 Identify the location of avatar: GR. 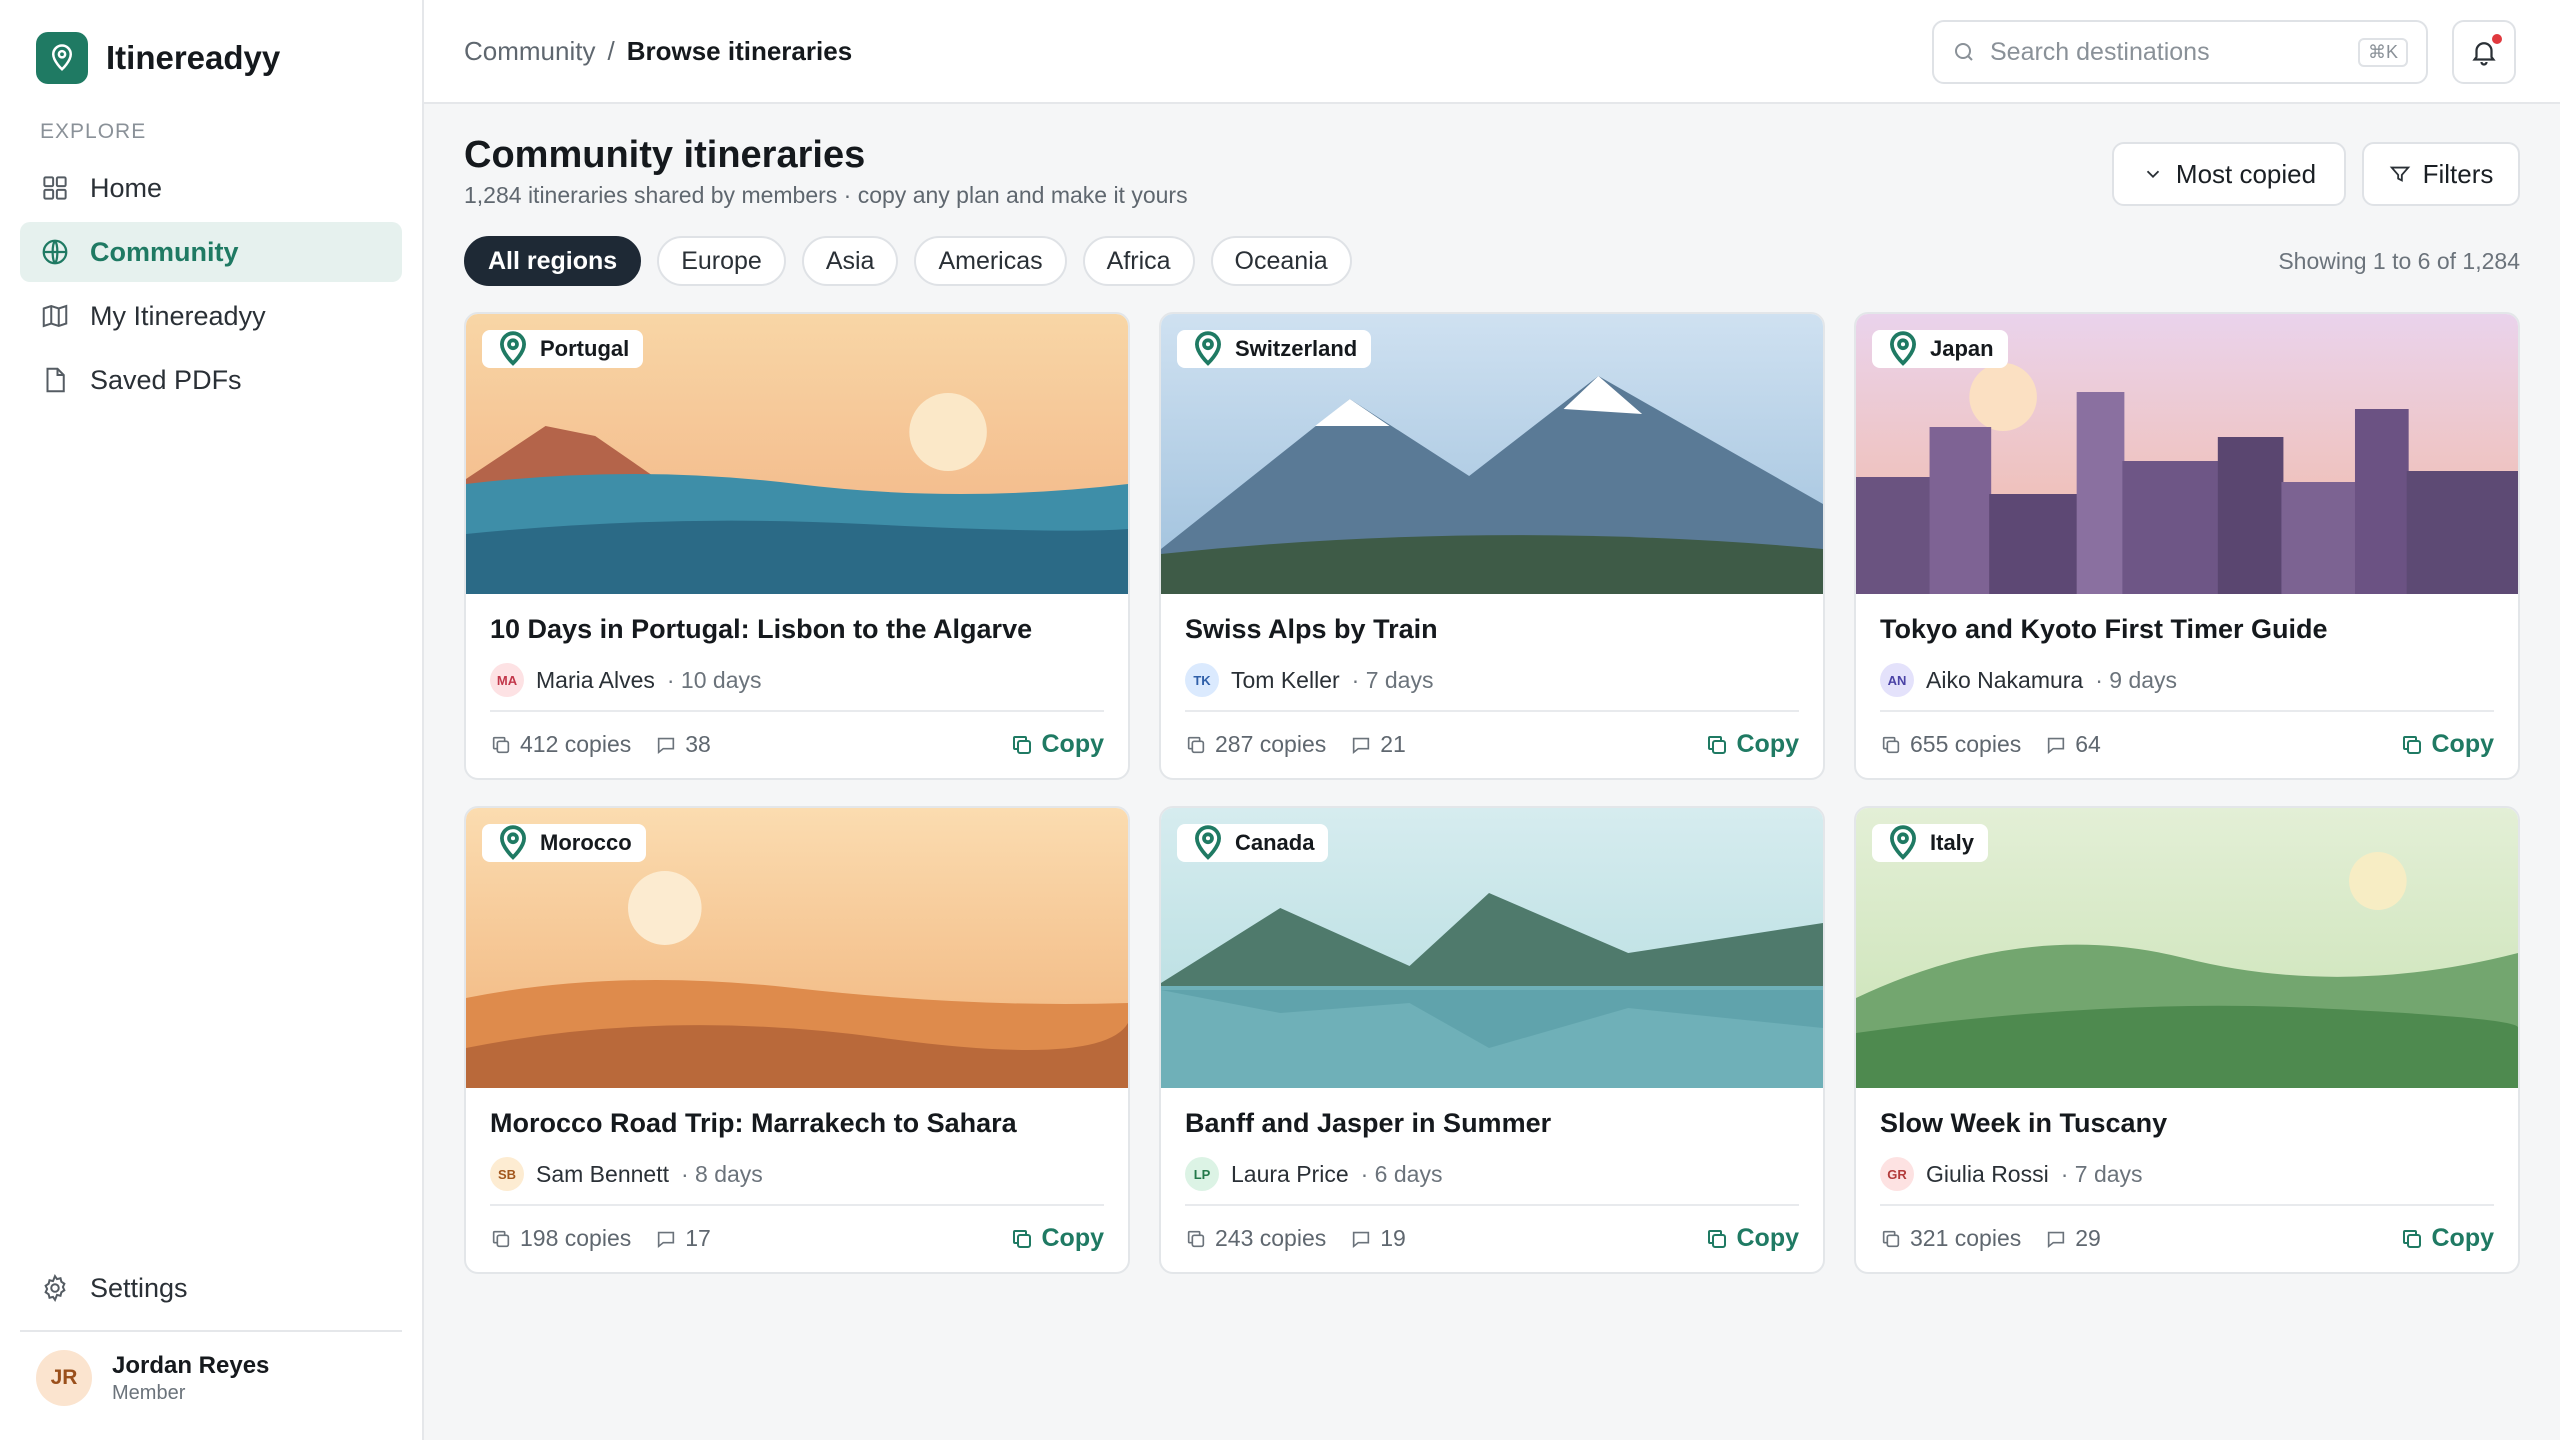
(1897, 1174).